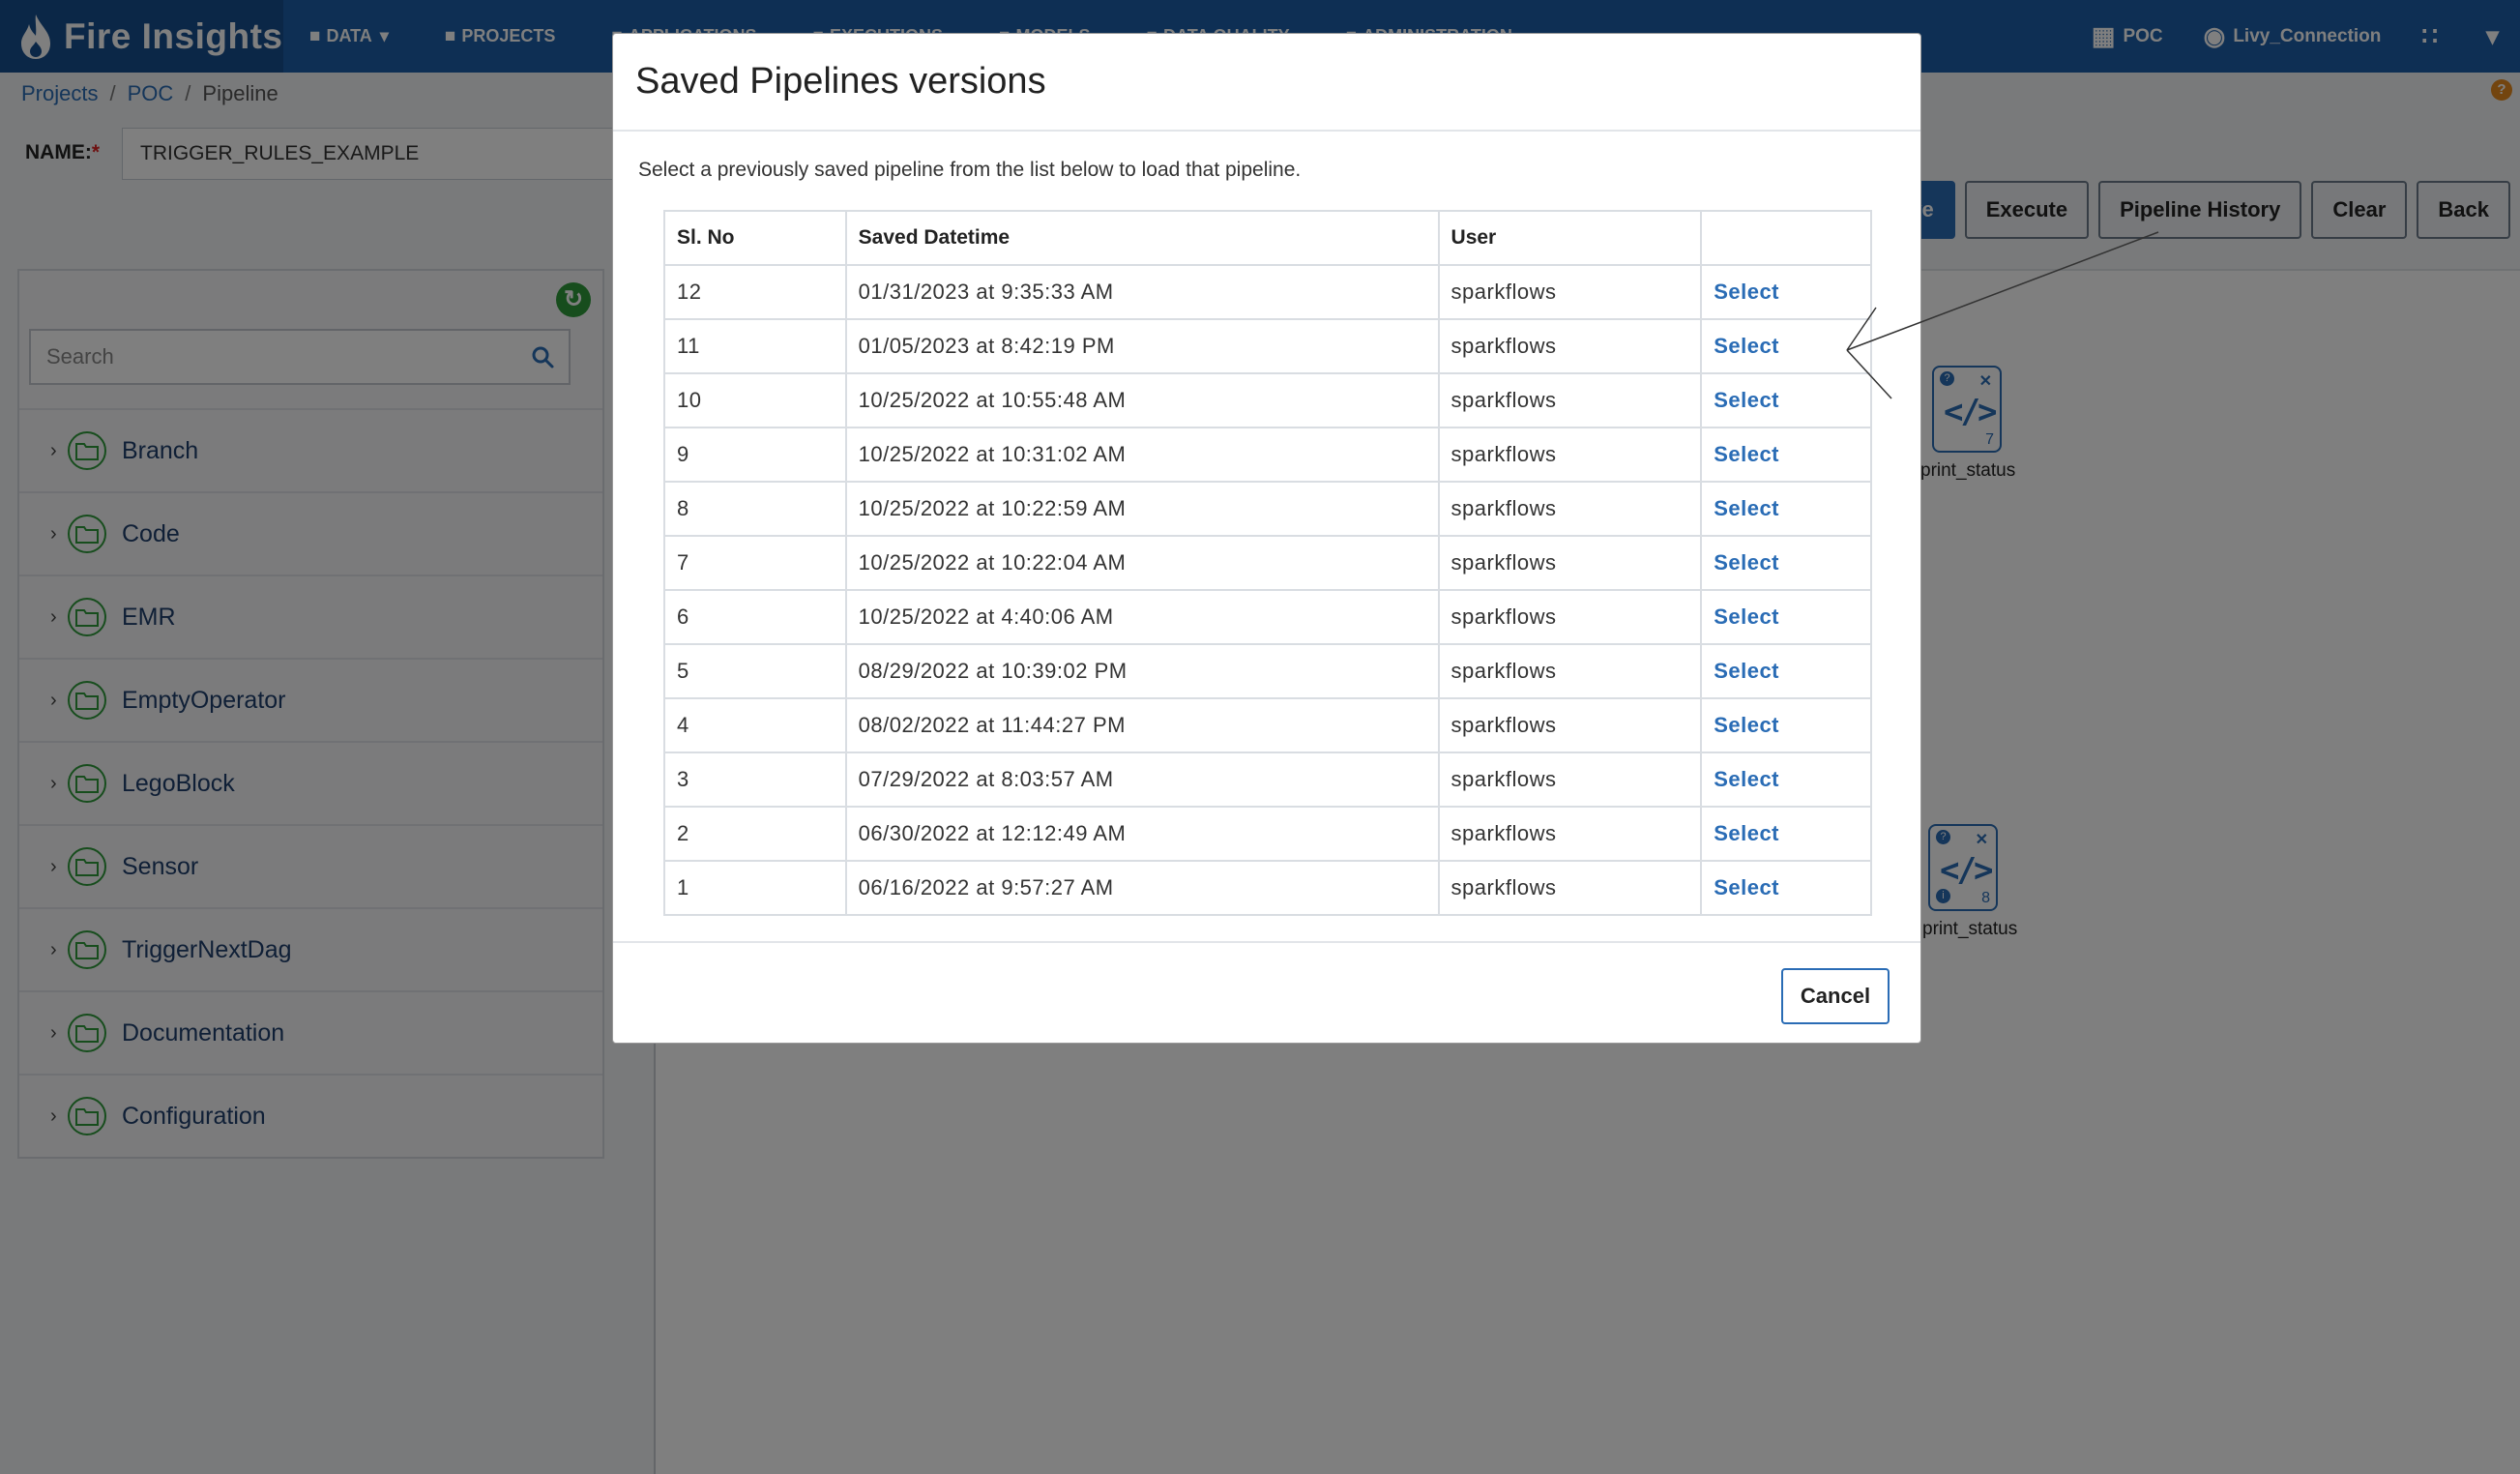 Image resolution: width=2520 pixels, height=1474 pixels. Describe the element at coordinates (840, 81) in the screenshot. I see `dialog-title: Saved Pipelines versions` at that location.